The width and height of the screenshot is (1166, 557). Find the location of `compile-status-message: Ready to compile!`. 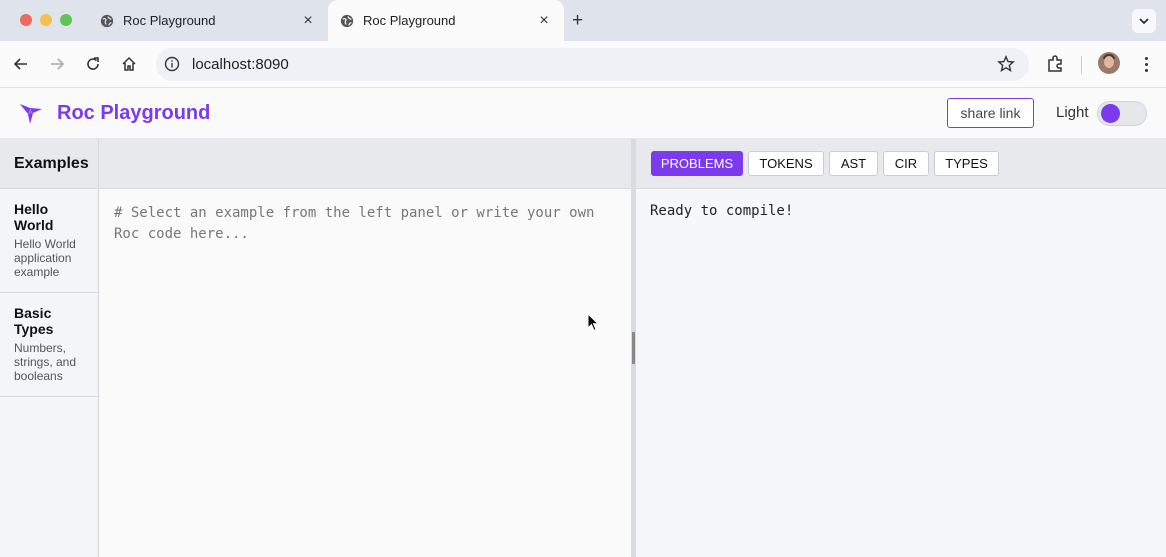

compile-status-message: Ready to compile! is located at coordinates (722, 211).